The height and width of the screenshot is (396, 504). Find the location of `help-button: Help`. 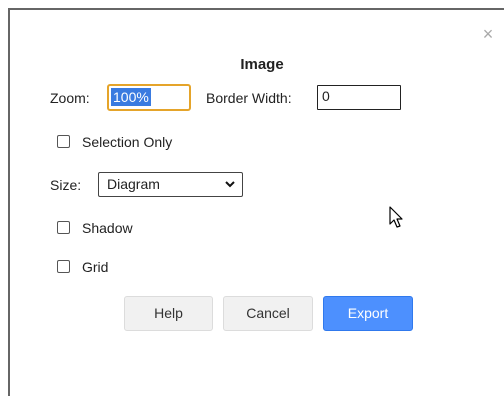

help-button: Help is located at coordinates (168, 313).